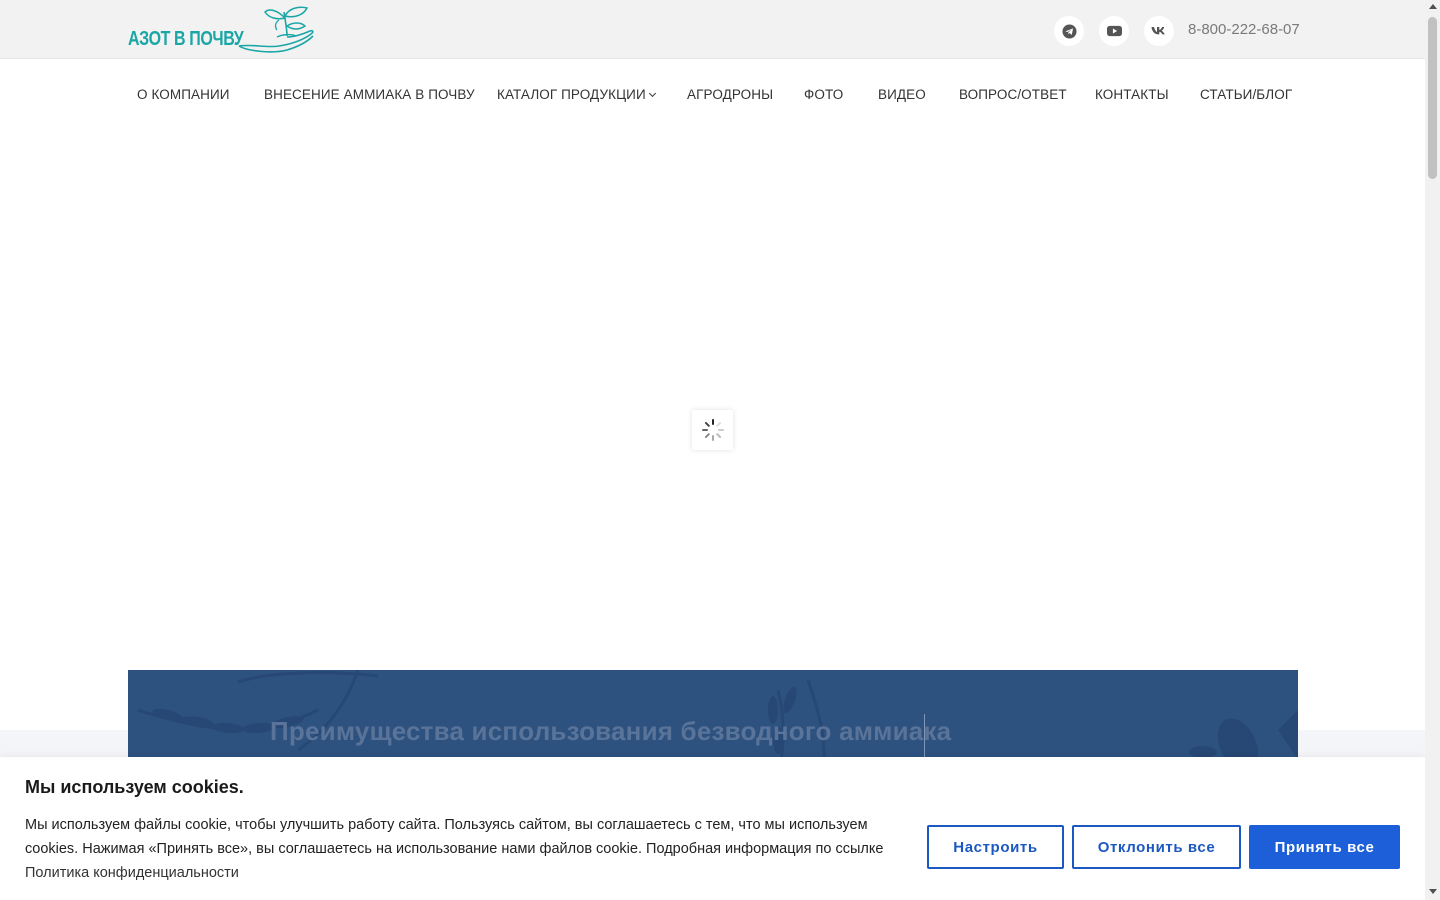 The width and height of the screenshot is (1440, 900). I want to click on cookie-settings-button: Настроить, so click(995, 847).